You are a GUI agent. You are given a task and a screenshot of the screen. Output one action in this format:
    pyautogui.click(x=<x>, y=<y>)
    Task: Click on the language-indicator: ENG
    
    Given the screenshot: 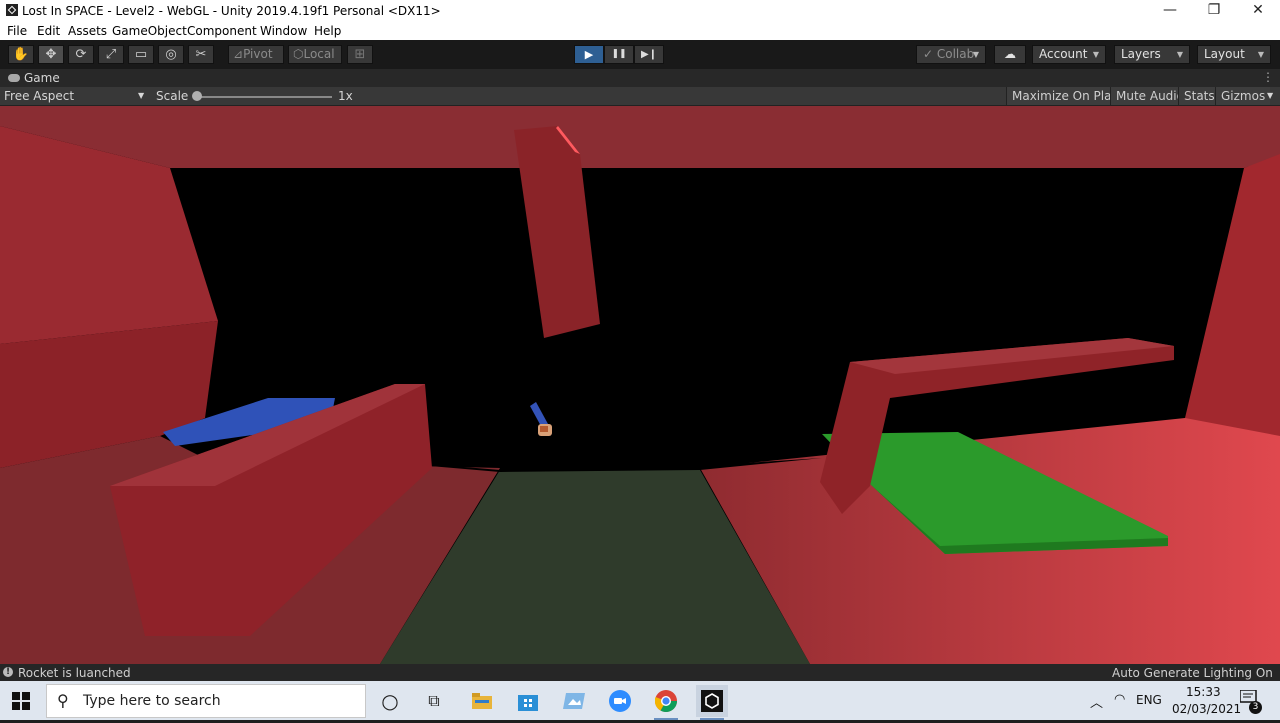 What is the action you would take?
    pyautogui.click(x=1149, y=700)
    